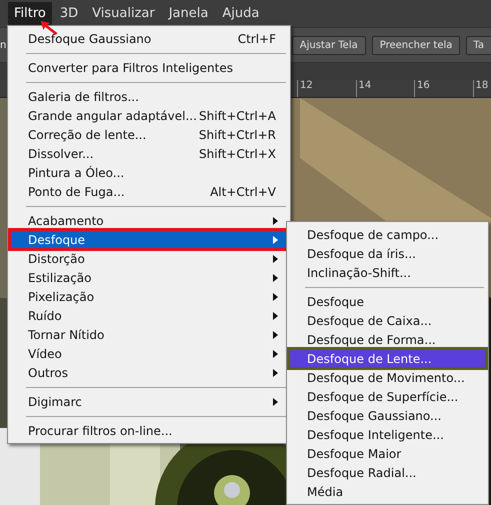 Image resolution: width=491 pixels, height=505 pixels. Describe the element at coordinates (423, 88) in the screenshot. I see `ruler-label: 16` at that location.